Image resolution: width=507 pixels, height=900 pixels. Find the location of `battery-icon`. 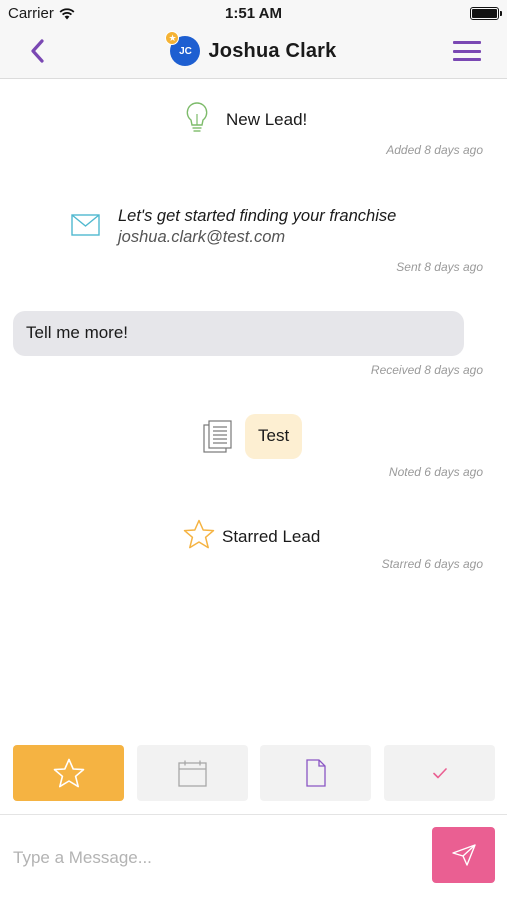

battery-icon is located at coordinates (486, 13).